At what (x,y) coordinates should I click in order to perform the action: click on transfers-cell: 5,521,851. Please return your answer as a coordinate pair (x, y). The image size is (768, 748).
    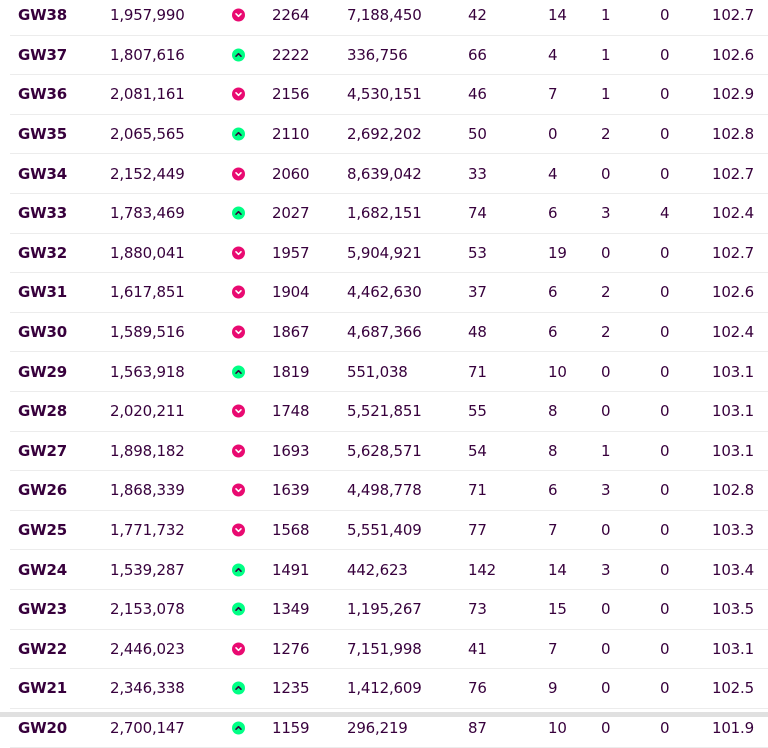
    Looking at the image, I should click on (384, 411).